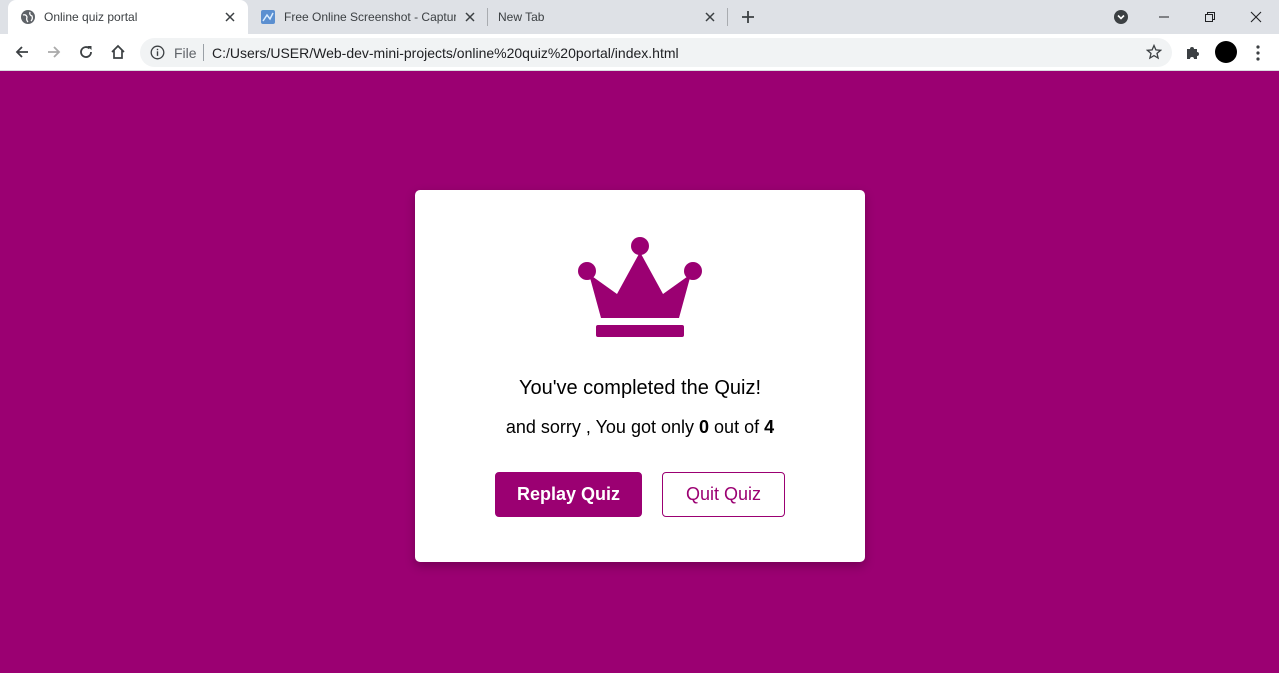 Image resolution: width=1279 pixels, height=673 pixels. I want to click on minimize-icon, so click(1164, 17).